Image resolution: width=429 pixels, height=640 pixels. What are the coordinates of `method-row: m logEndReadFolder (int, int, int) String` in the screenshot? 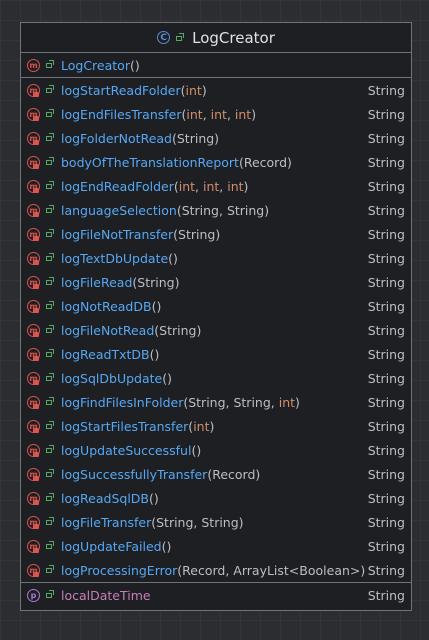 It's located at (216, 186).